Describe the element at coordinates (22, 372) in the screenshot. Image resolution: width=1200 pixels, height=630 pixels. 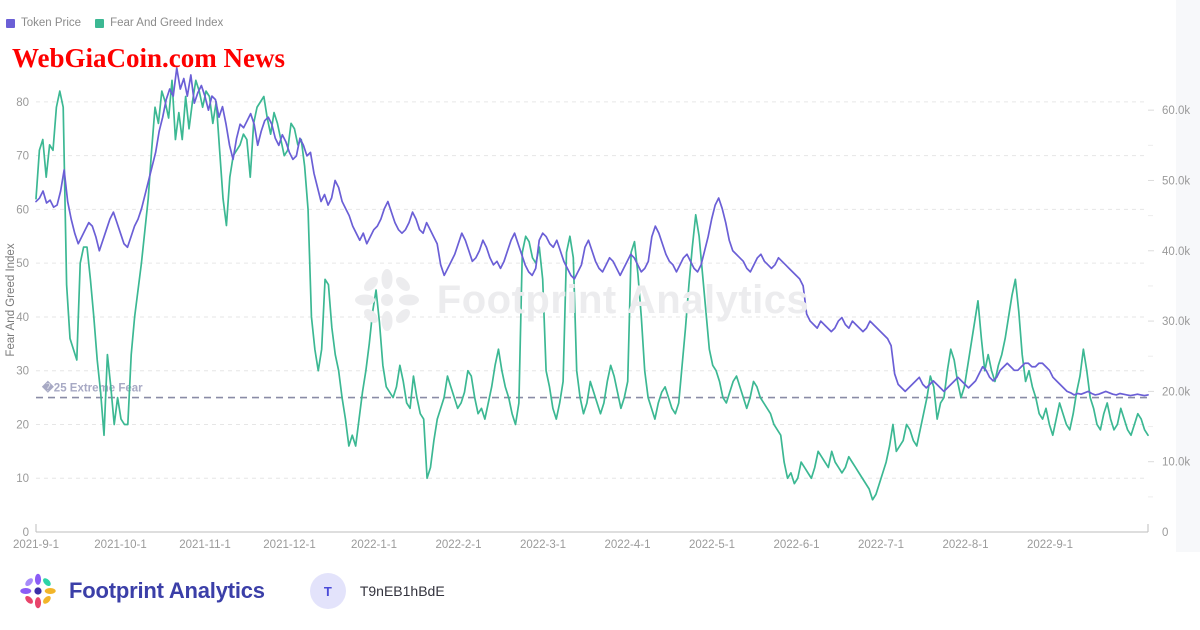
I see `y-tick-label: 30` at that location.